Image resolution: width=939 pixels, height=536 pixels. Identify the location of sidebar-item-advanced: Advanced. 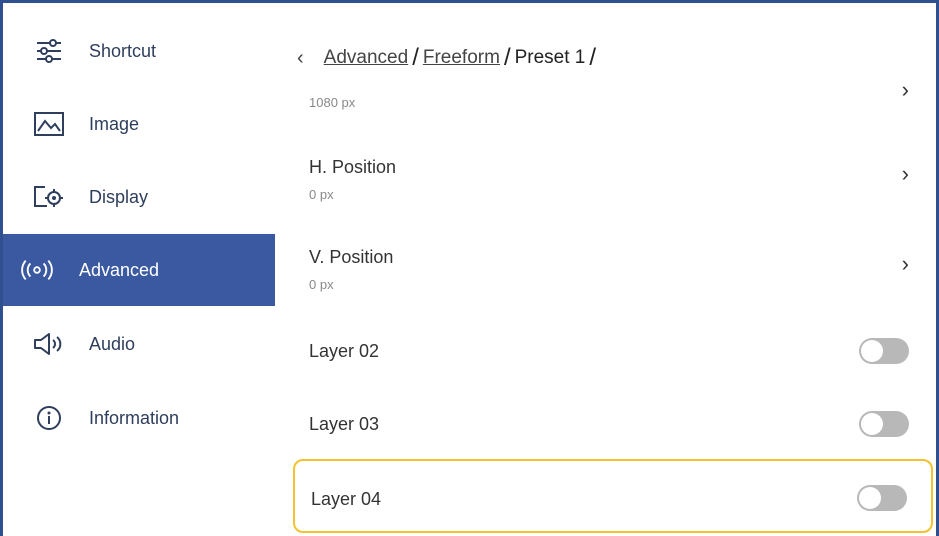
(139, 270).